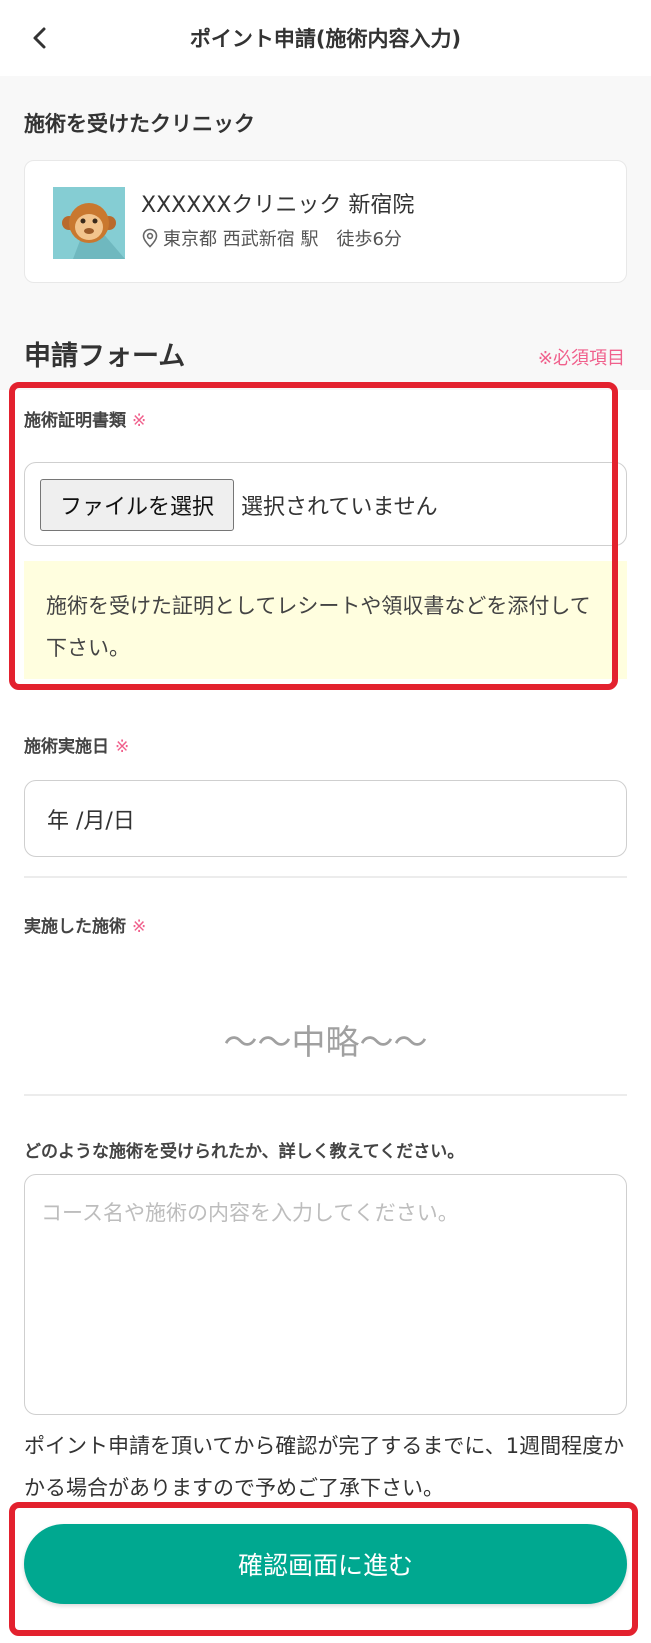 This screenshot has height=1643, width=651. What do you see at coordinates (150, 238) in the screenshot?
I see `location-pin-icon` at bounding box center [150, 238].